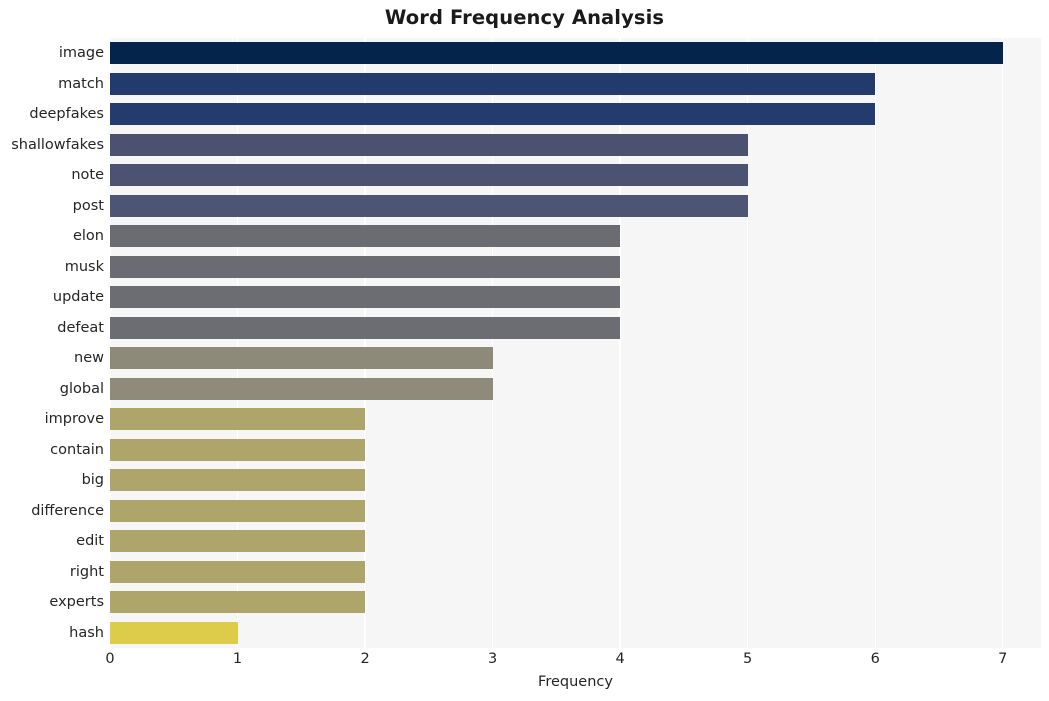 Image resolution: width=1049 pixels, height=701 pixels. What do you see at coordinates (174, 632) in the screenshot?
I see `bar-hash` at bounding box center [174, 632].